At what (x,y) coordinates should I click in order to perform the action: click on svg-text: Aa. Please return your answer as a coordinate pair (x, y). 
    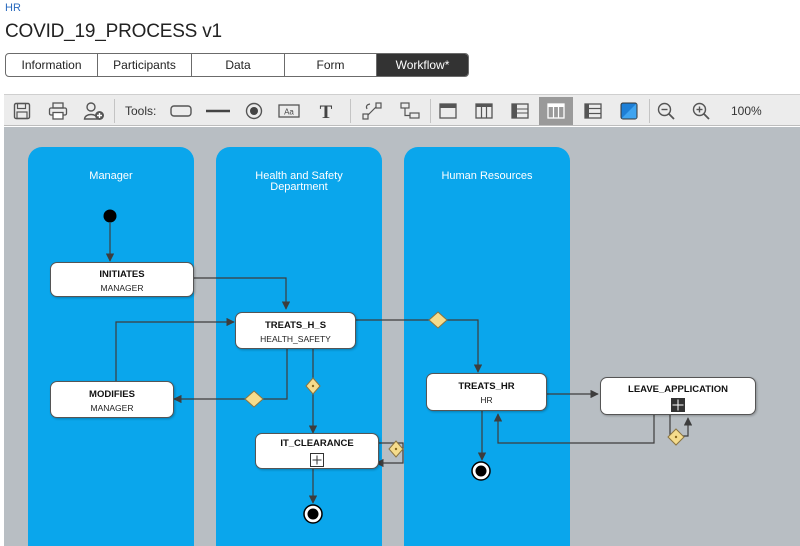
    Looking at the image, I should click on (289, 112).